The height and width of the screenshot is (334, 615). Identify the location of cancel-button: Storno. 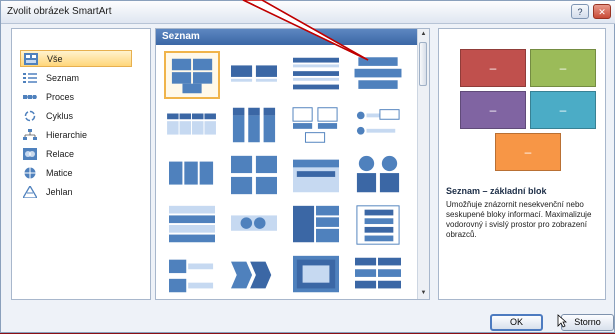
(587, 322).